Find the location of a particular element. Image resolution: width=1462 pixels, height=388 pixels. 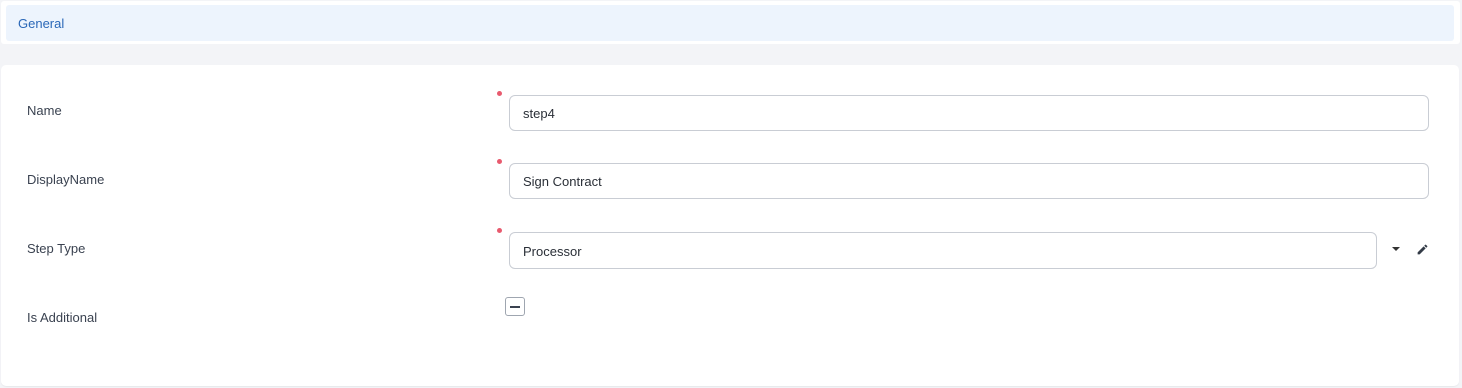

name-input is located at coordinates (969, 113).